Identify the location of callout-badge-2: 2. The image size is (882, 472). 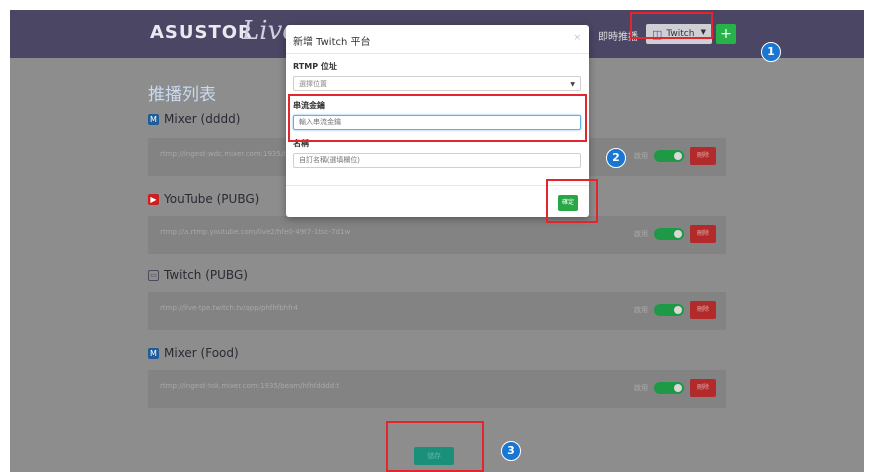
(616, 158).